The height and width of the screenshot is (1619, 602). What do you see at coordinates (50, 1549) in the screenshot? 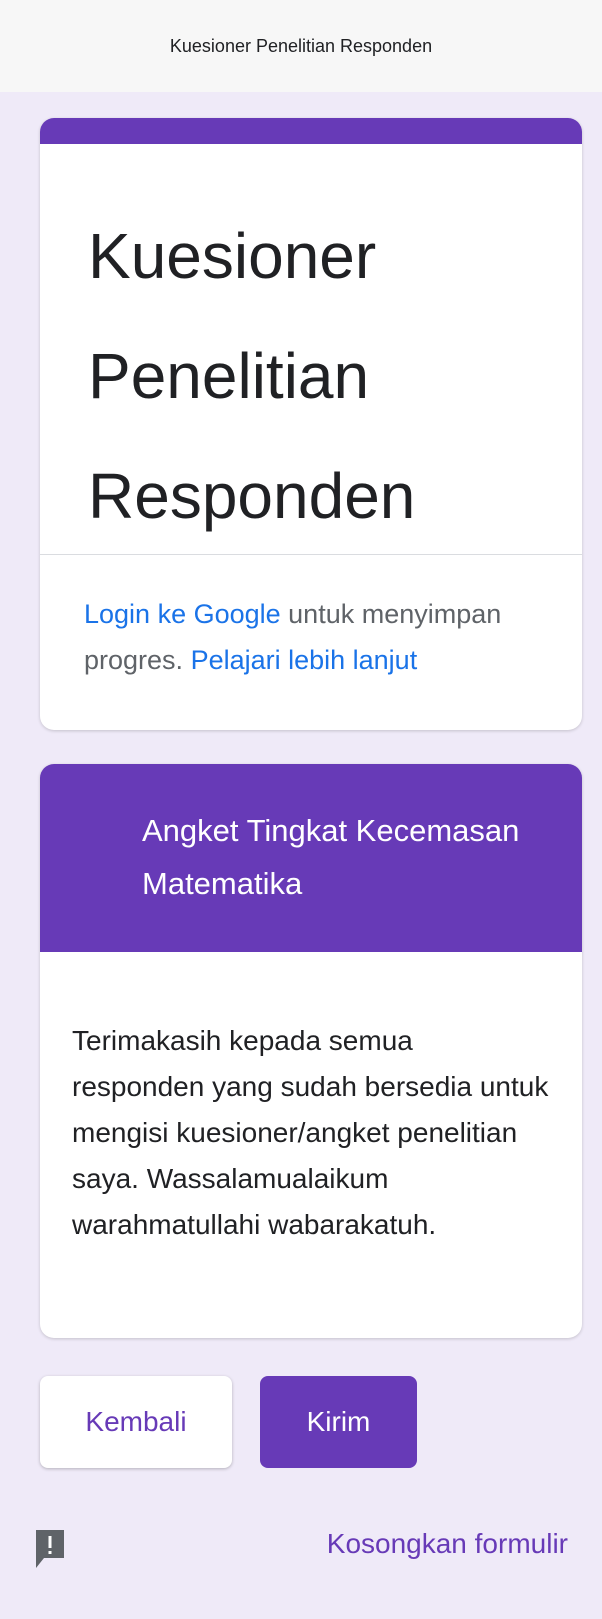
I see `report-problem-icon` at bounding box center [50, 1549].